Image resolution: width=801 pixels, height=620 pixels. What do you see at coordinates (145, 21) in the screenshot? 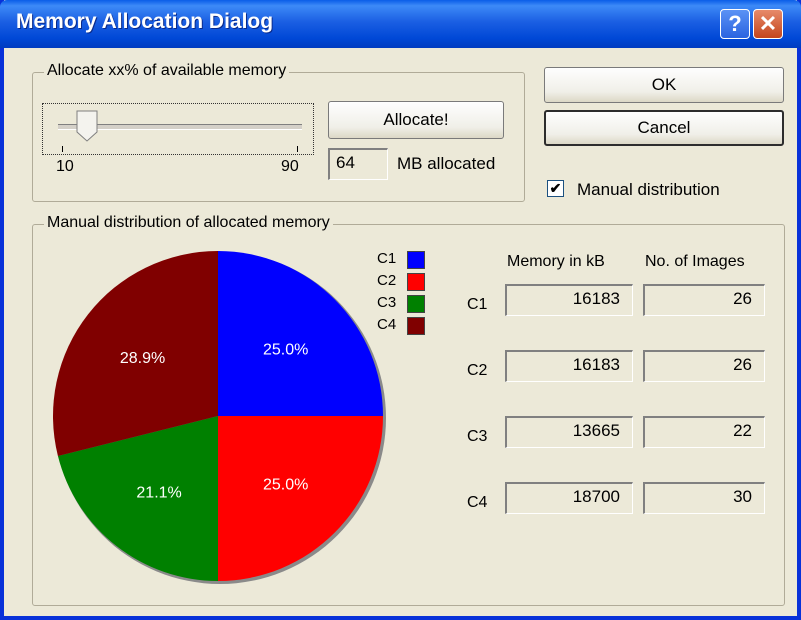
I see `window-title: Memory Allocation Dialog` at bounding box center [145, 21].